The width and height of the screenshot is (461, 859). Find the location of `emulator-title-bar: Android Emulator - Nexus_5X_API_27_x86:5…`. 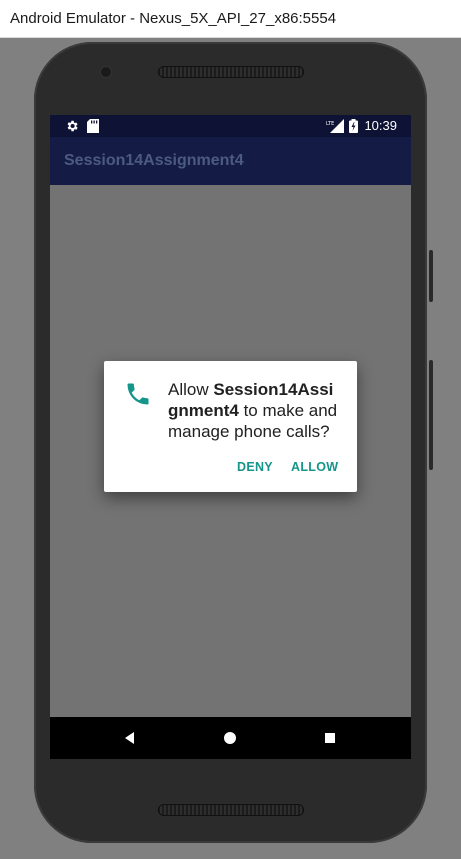

emulator-title-bar: Android Emulator - Nexus_5X_API_27_x86:5… is located at coordinates (230, 19).